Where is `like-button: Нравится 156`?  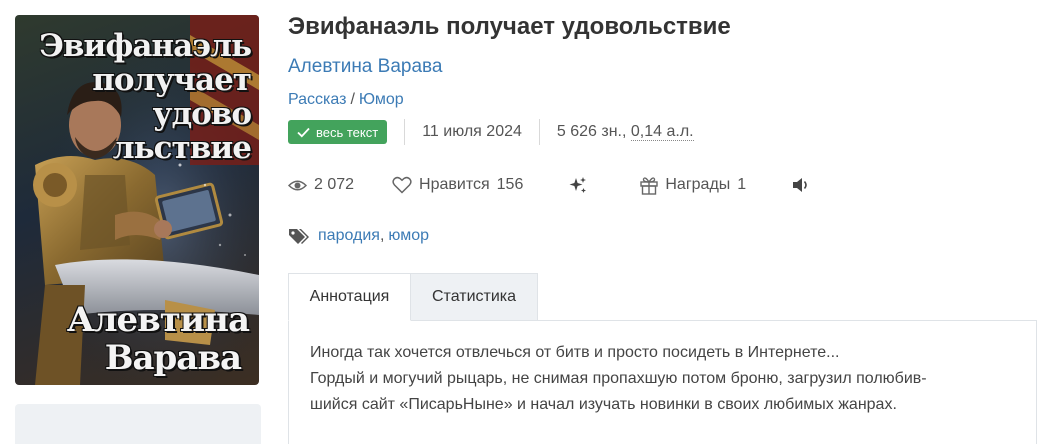 like-button: Нравится 156 is located at coordinates (457, 185).